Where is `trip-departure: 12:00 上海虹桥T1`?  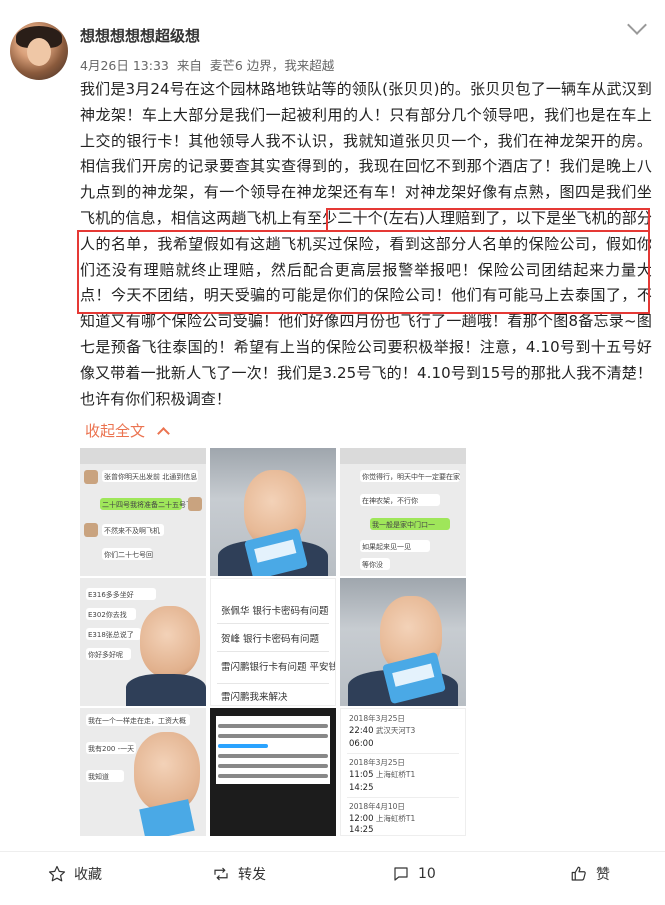
trip-departure: 12:00 上海虹桥T1 is located at coordinates (404, 818).